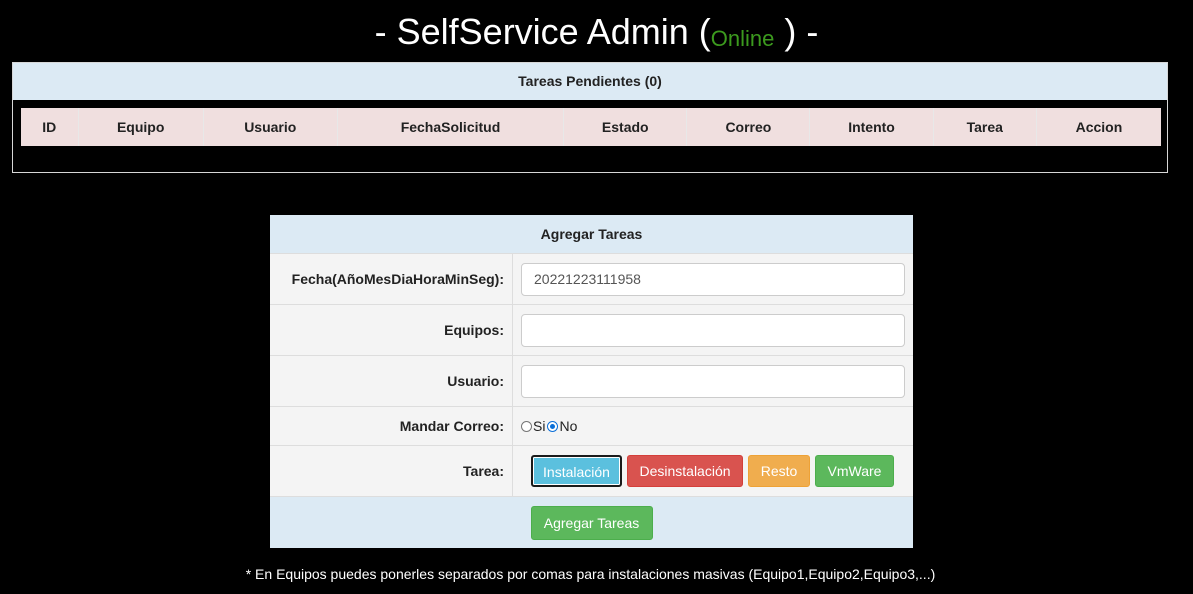 The width and height of the screenshot is (1193, 594). What do you see at coordinates (590, 81) in the screenshot?
I see `pending-tasks-title: Tareas Pendientes (0)` at bounding box center [590, 81].